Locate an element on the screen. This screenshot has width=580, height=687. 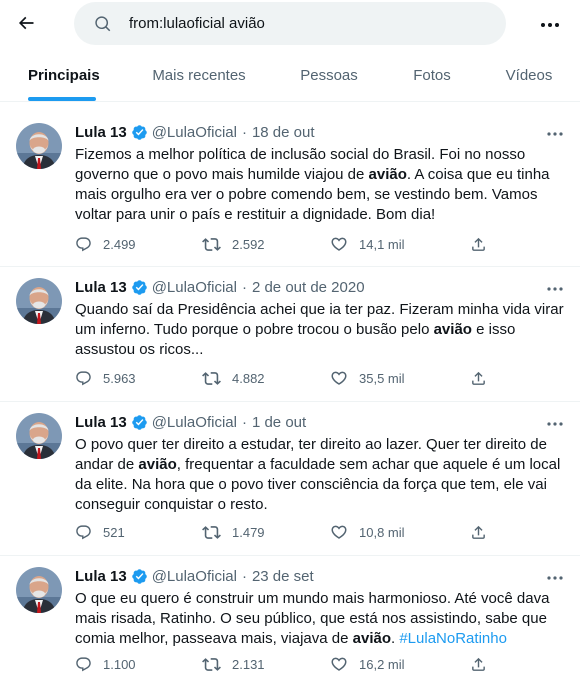
reply-count: 521 is located at coordinates (114, 532).